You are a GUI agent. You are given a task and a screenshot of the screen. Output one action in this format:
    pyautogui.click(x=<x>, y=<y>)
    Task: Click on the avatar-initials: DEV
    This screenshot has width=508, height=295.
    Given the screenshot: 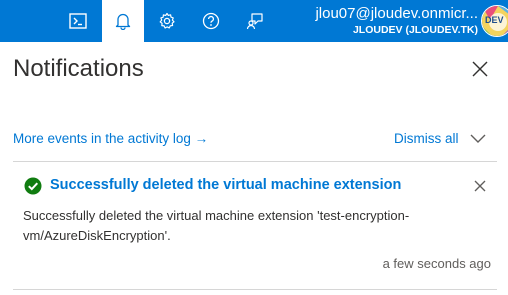 What is the action you would take?
    pyautogui.click(x=494, y=20)
    